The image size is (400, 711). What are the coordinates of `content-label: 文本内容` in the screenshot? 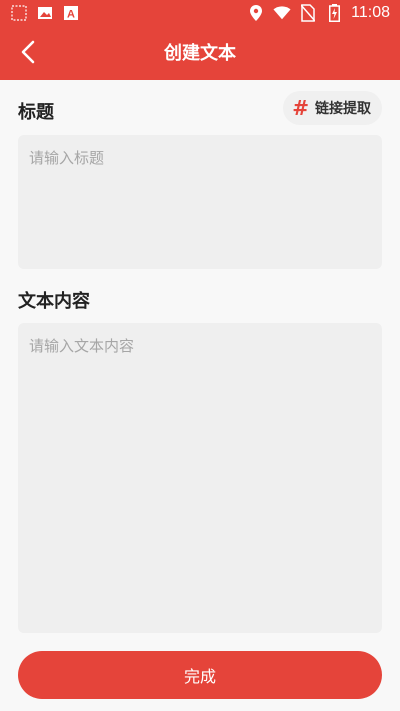 It's located at (54, 301).